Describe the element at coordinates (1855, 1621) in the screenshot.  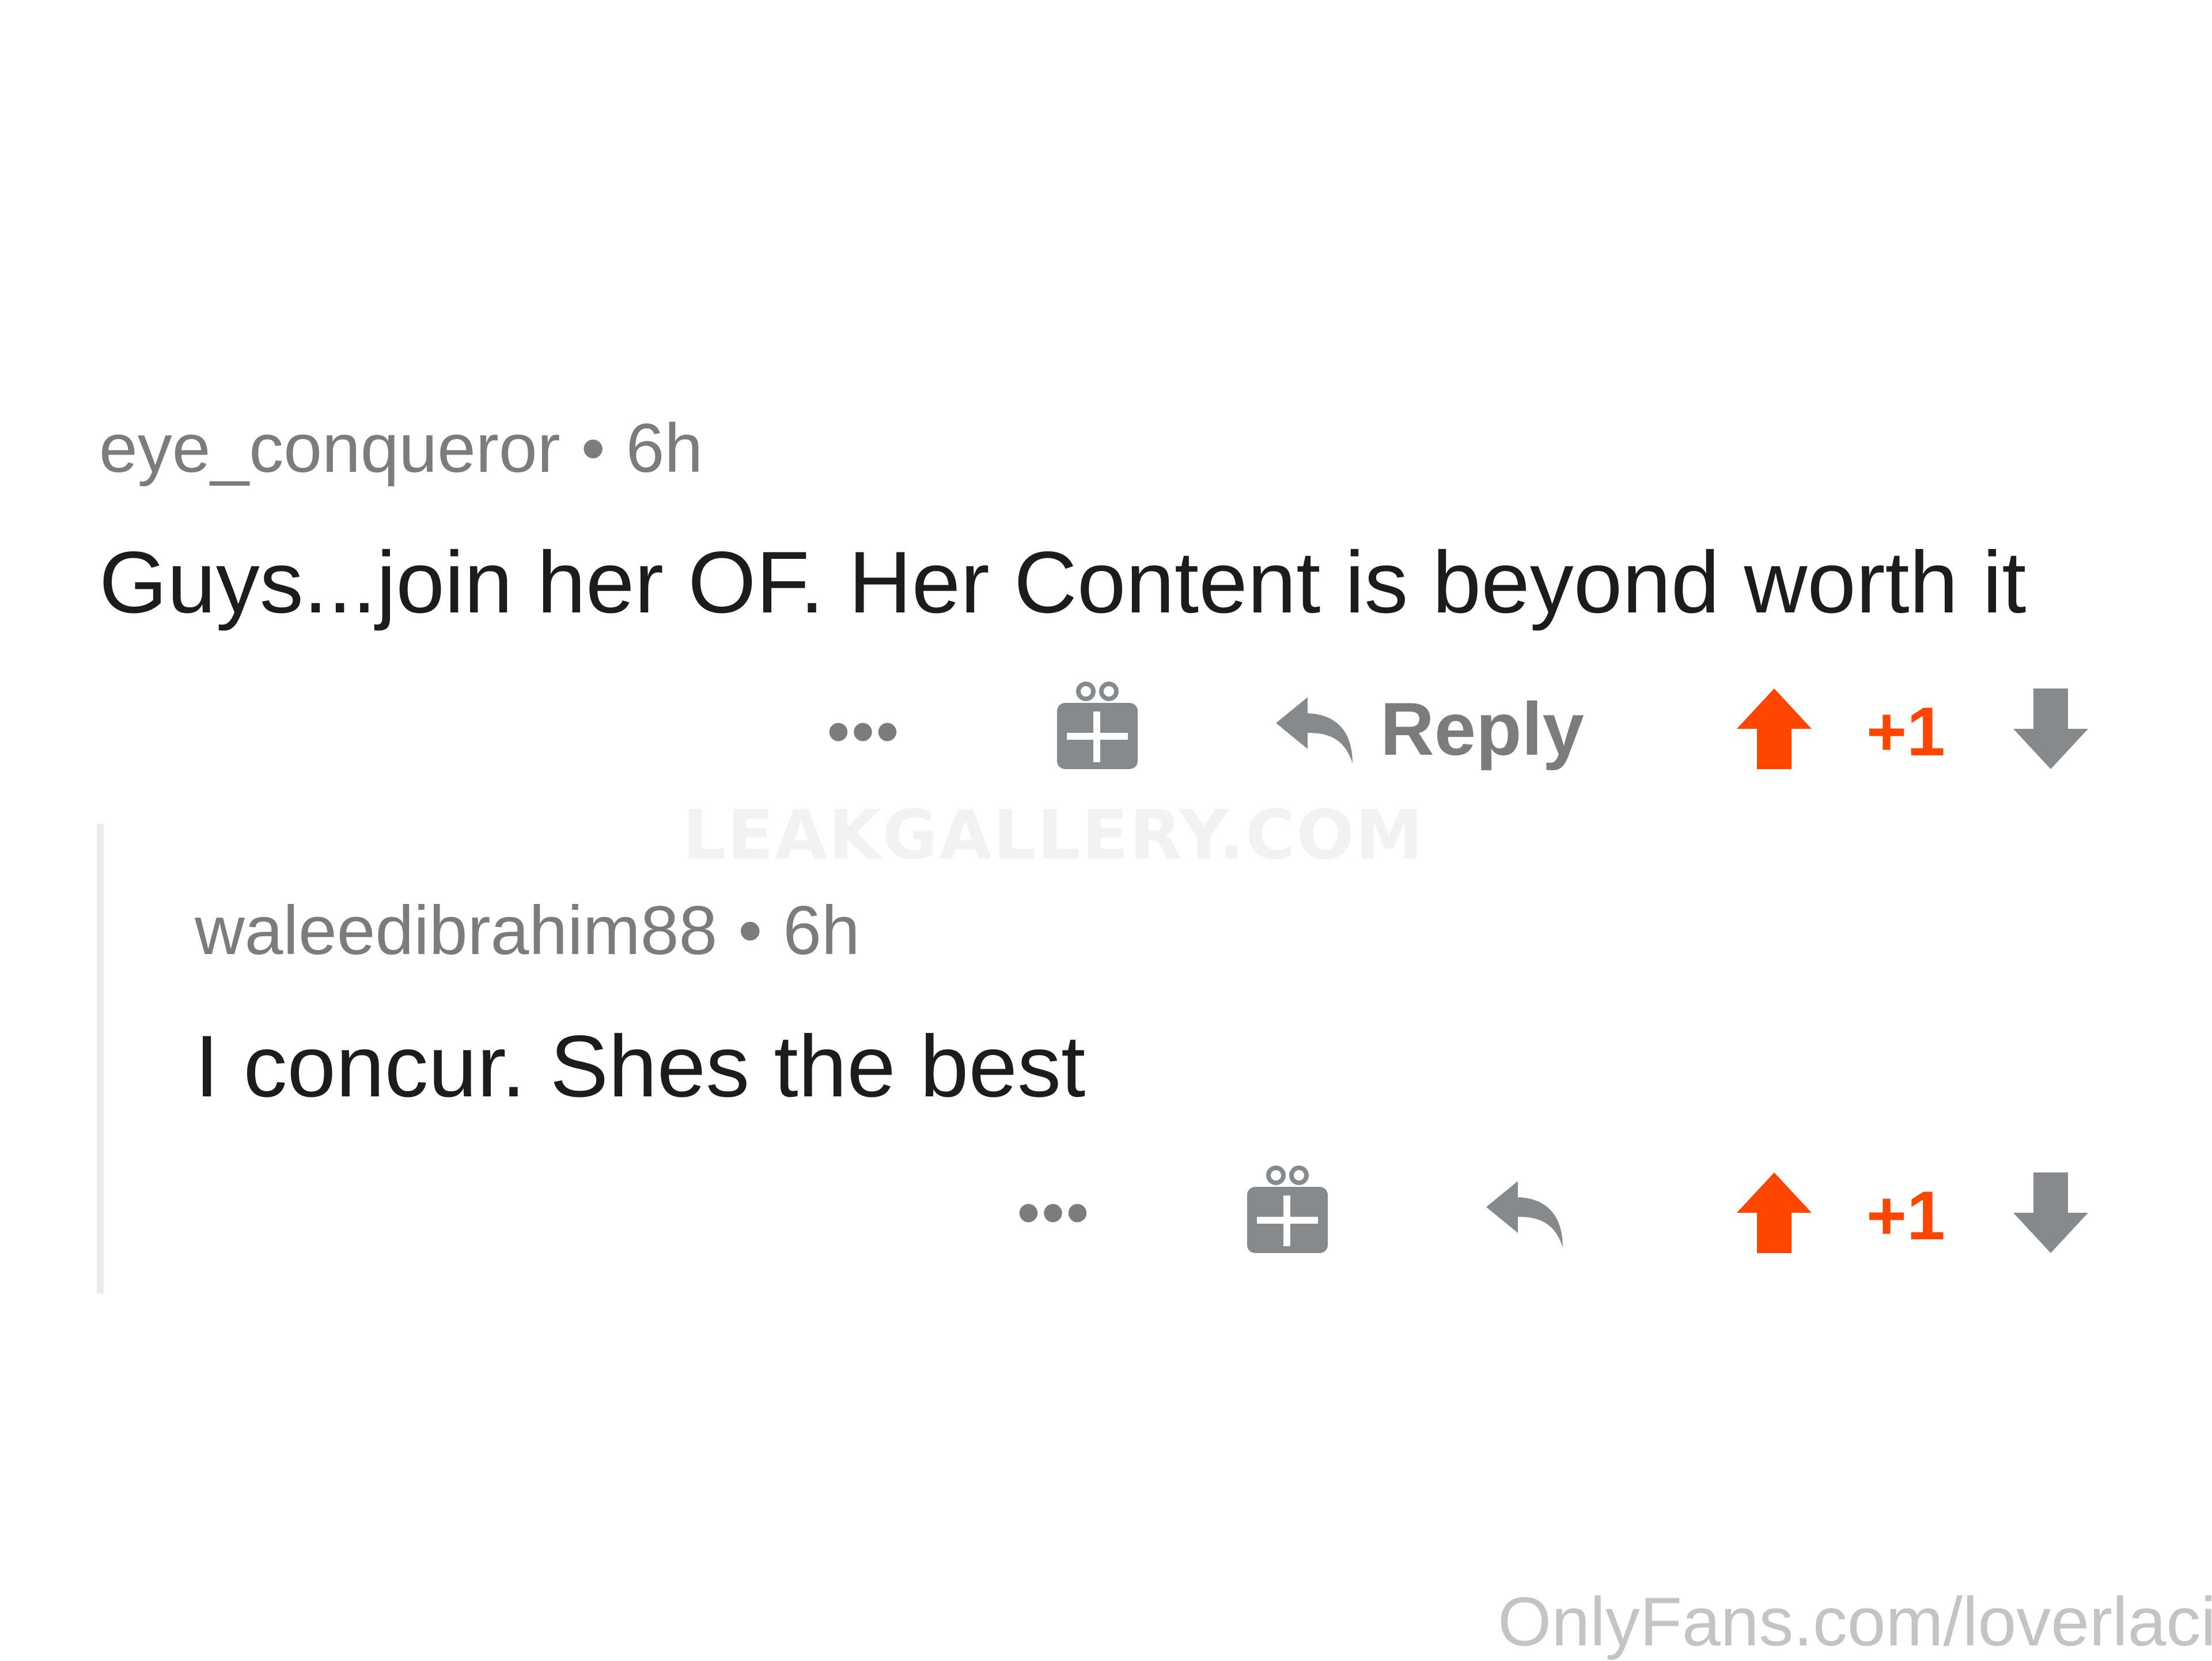
I see `watermark-text: OnlyFans.com/loverlaci` at that location.